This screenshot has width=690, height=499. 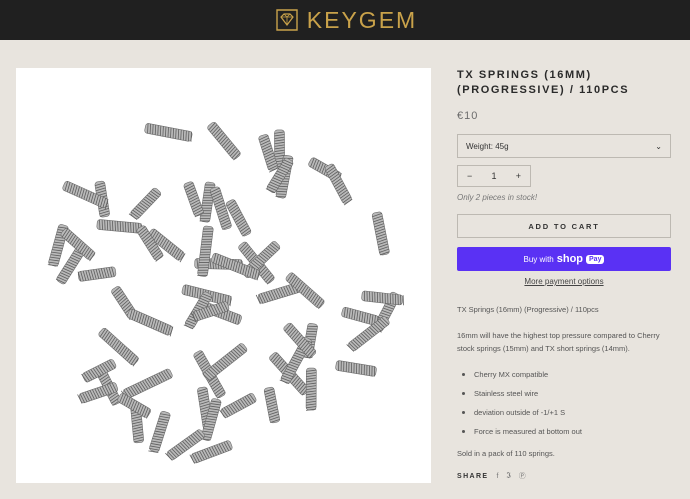 I want to click on share-label: SHARE, so click(x=473, y=476).